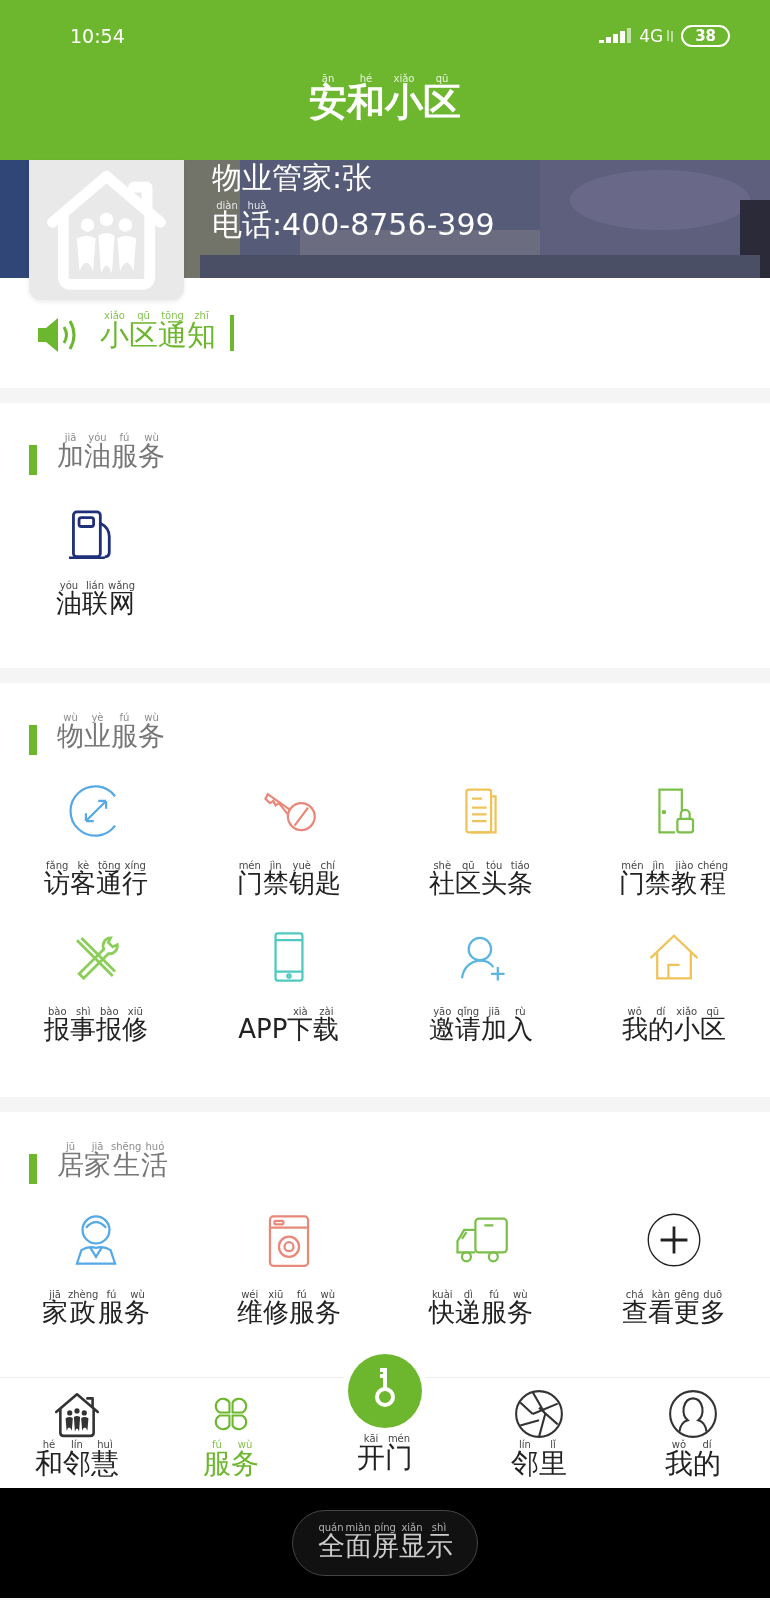 This screenshot has width=770, height=1600. Describe the element at coordinates (481, 1271) in the screenshot. I see `service-item: 快 kuài 递 dì 服 fú 务 wù` at that location.